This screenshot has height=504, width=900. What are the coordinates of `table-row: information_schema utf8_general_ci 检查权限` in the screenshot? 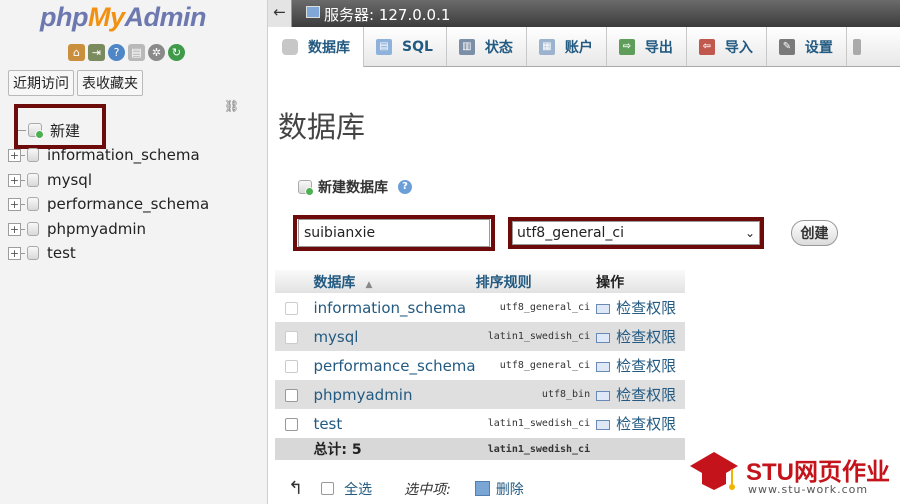 It's located at (480, 307).